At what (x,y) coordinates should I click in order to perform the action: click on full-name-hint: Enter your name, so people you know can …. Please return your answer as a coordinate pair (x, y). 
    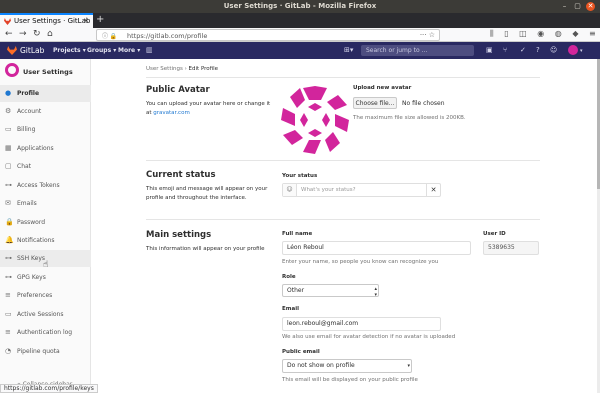
    Looking at the image, I should click on (360, 262).